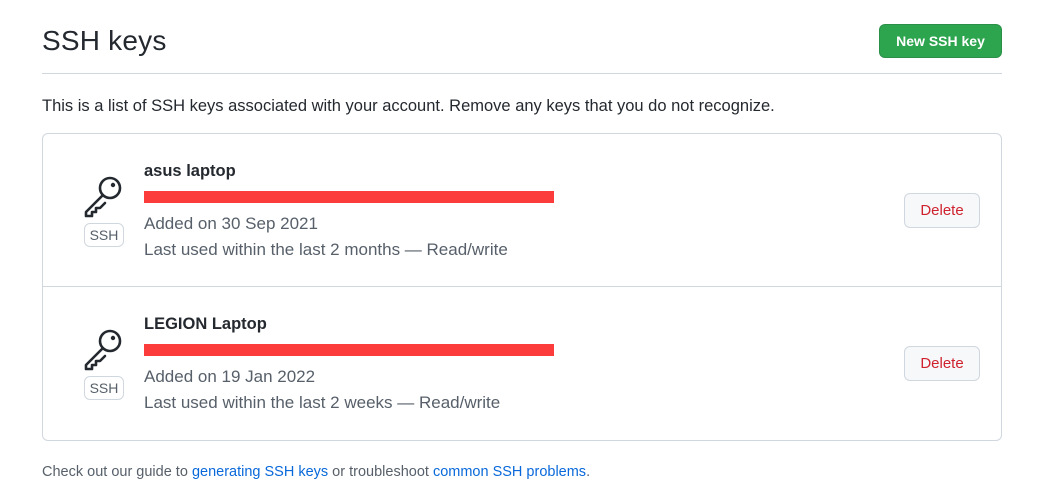 The image size is (1062, 499). I want to click on key-title: asus laptop, so click(190, 171).